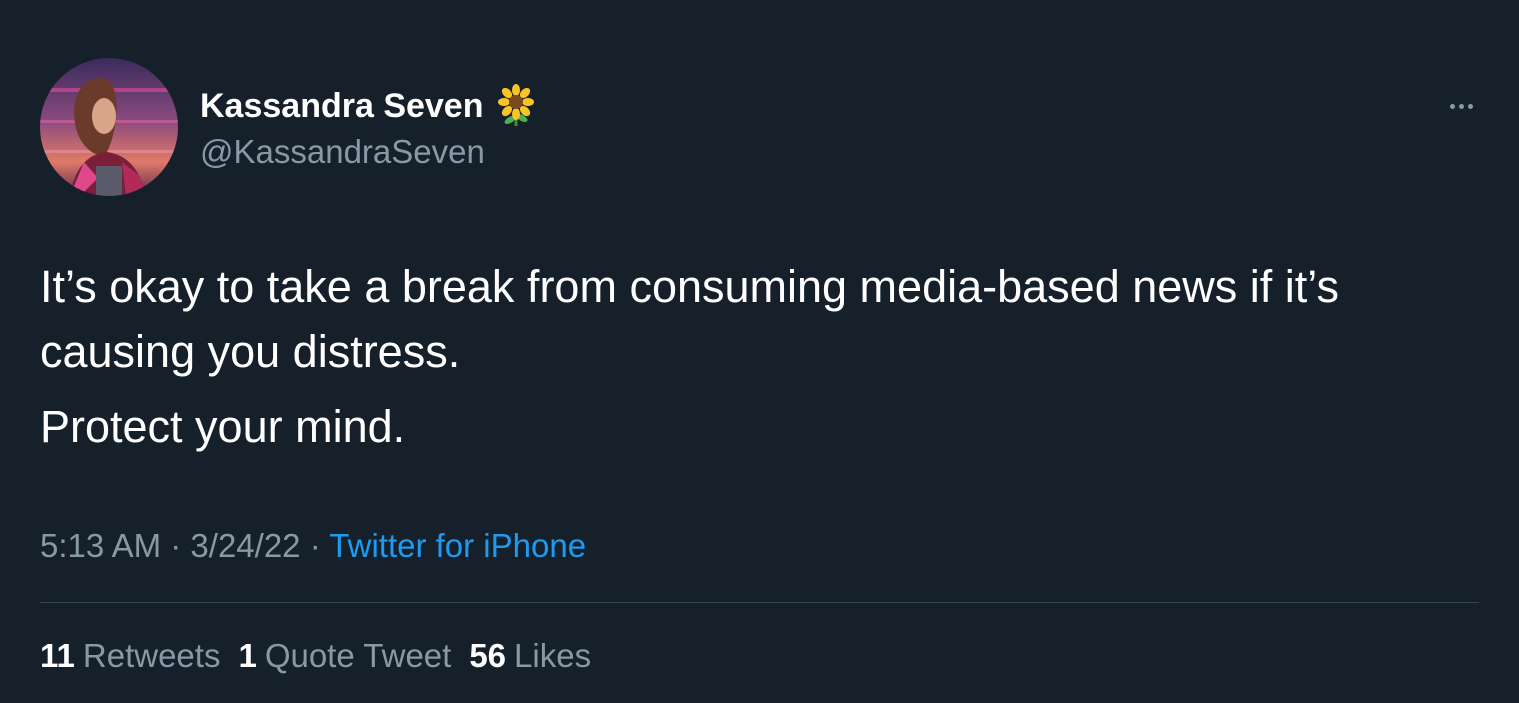  What do you see at coordinates (247, 655) in the screenshot?
I see `quote-tweets-count: 1` at bounding box center [247, 655].